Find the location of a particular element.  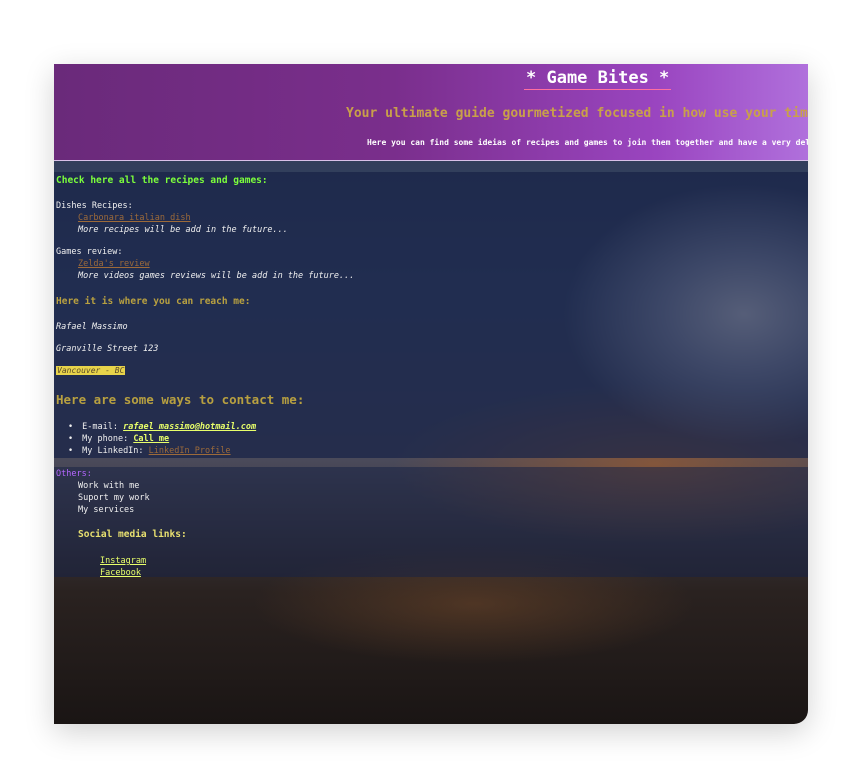

contact-phone-item: My phone: Call me is located at coordinates (118, 439).